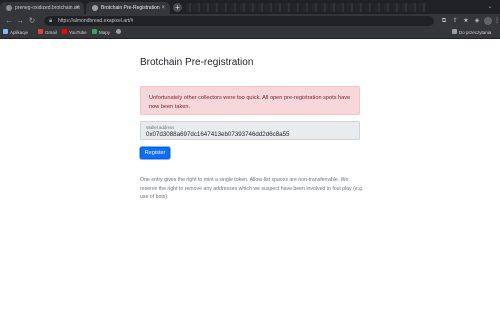 The height and width of the screenshot is (313, 500). I want to click on browser-tab-inactive: preneg-oxidized.brotchain.art ×, so click(42, 8).